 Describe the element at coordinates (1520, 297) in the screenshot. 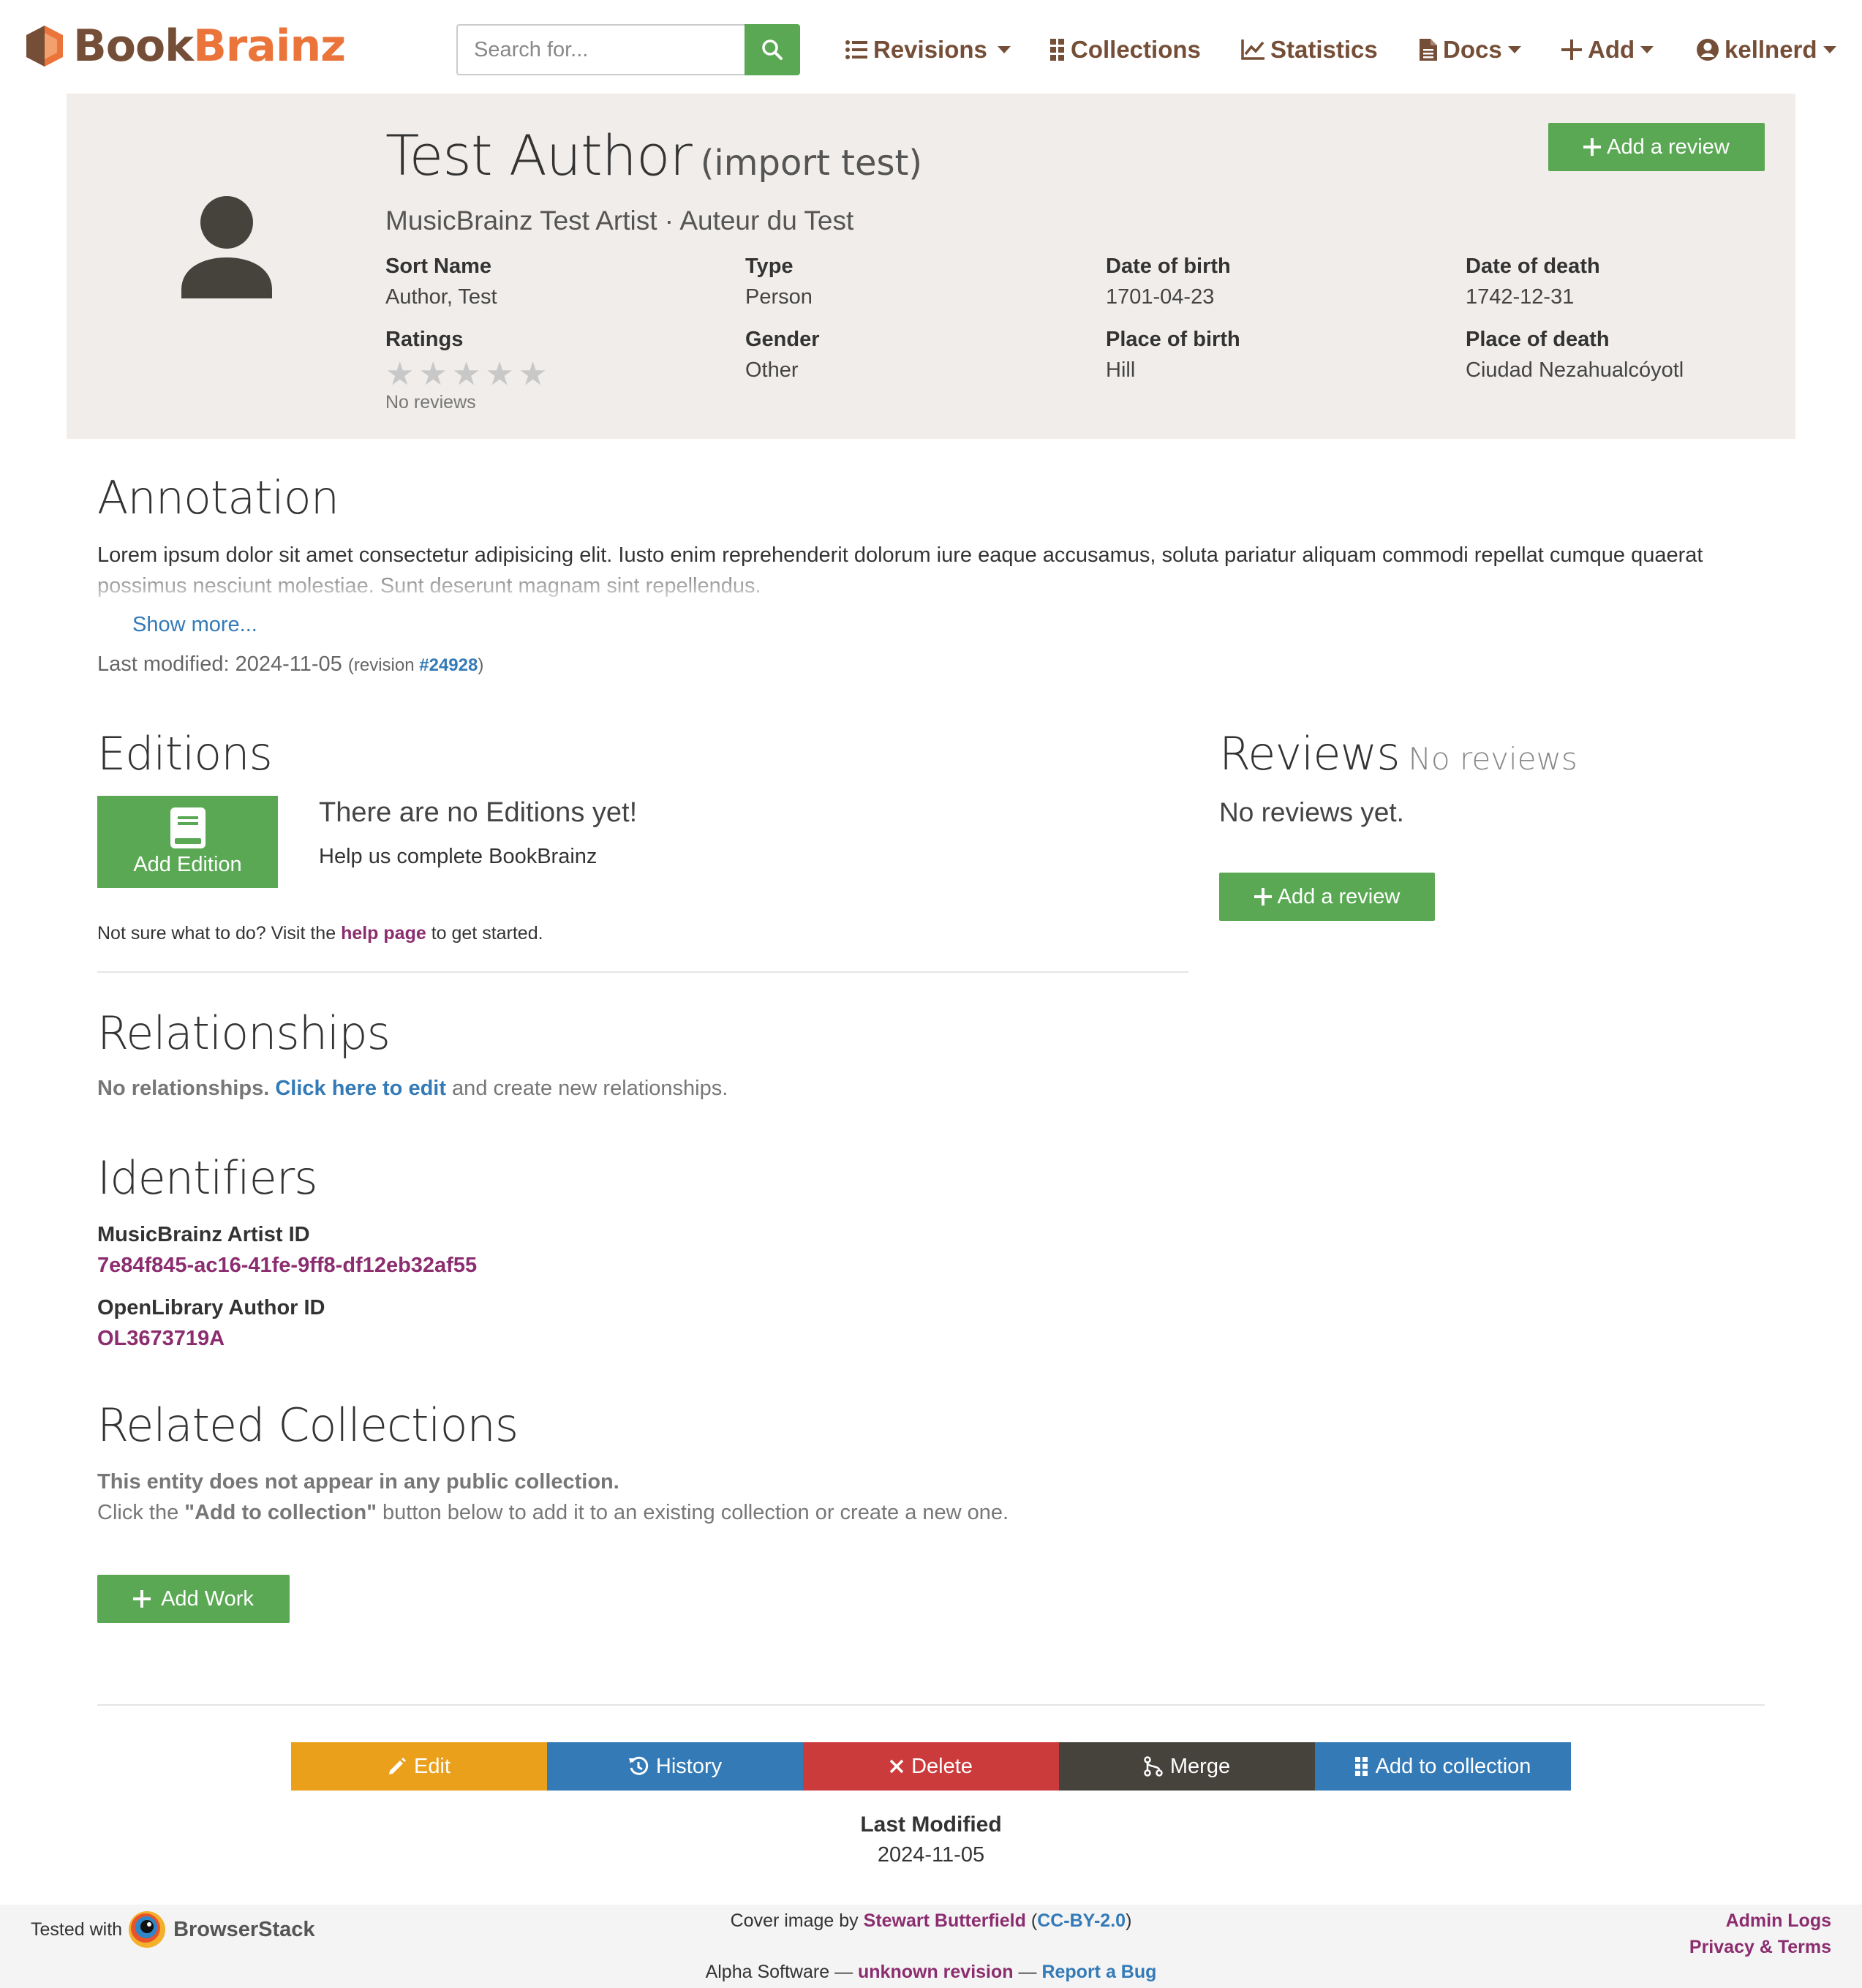

I see `dod-value: 1742-12-31` at that location.